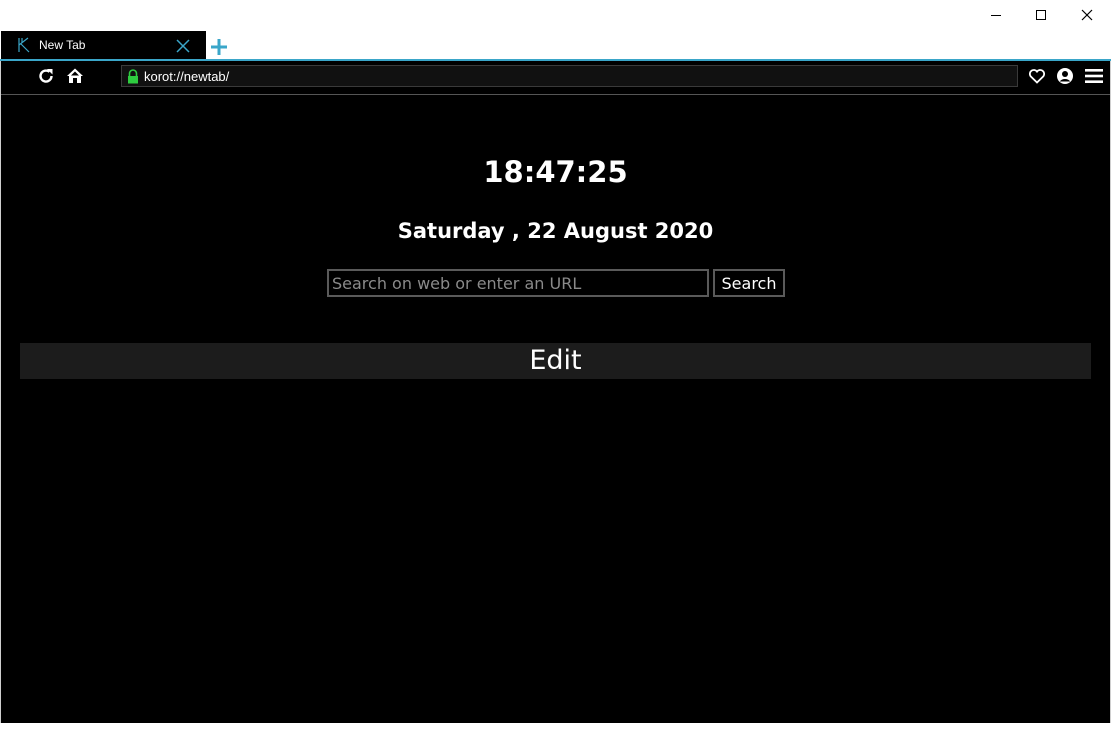 The height and width of the screenshot is (743, 1111). Describe the element at coordinates (219, 47) in the screenshot. I see `new-tab-plus-icon` at that location.